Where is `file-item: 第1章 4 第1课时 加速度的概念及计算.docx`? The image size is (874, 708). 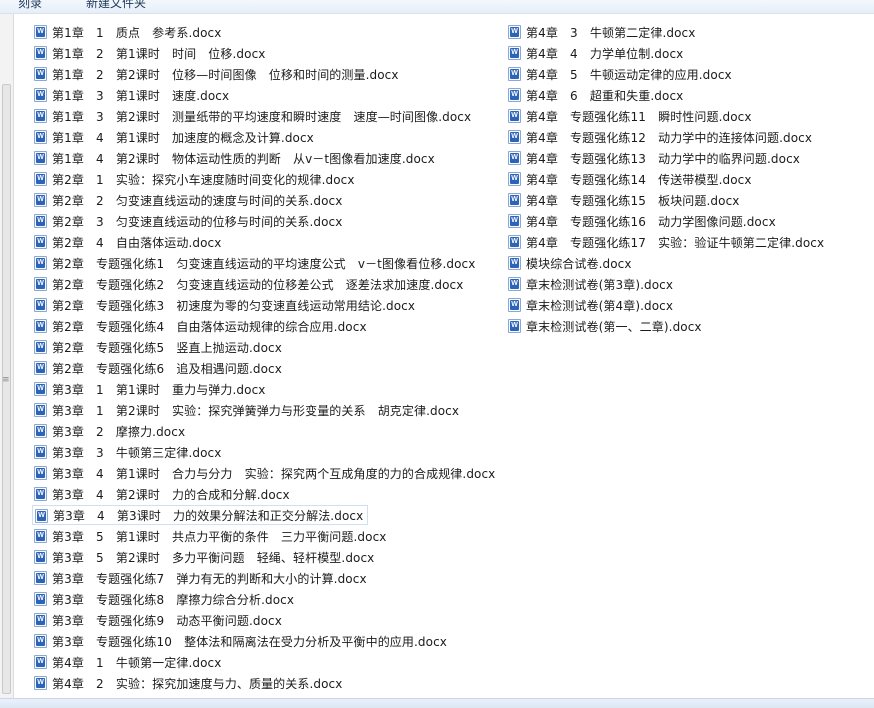
file-item: 第1章 4 第1课时 加速度的概念及计算.docx is located at coordinates (175, 137).